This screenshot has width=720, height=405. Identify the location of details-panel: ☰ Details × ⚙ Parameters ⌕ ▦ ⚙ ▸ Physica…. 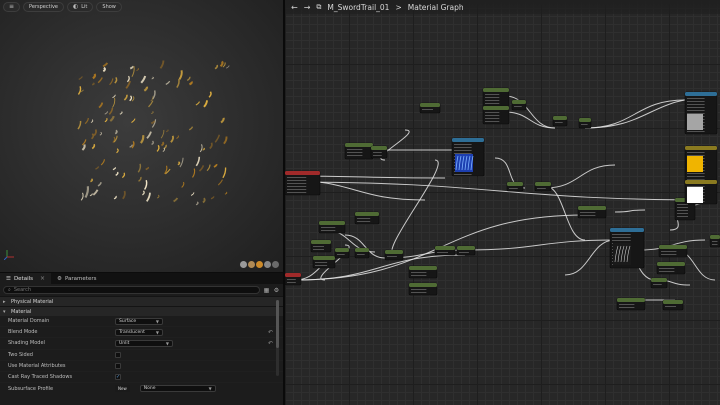
(141, 338).